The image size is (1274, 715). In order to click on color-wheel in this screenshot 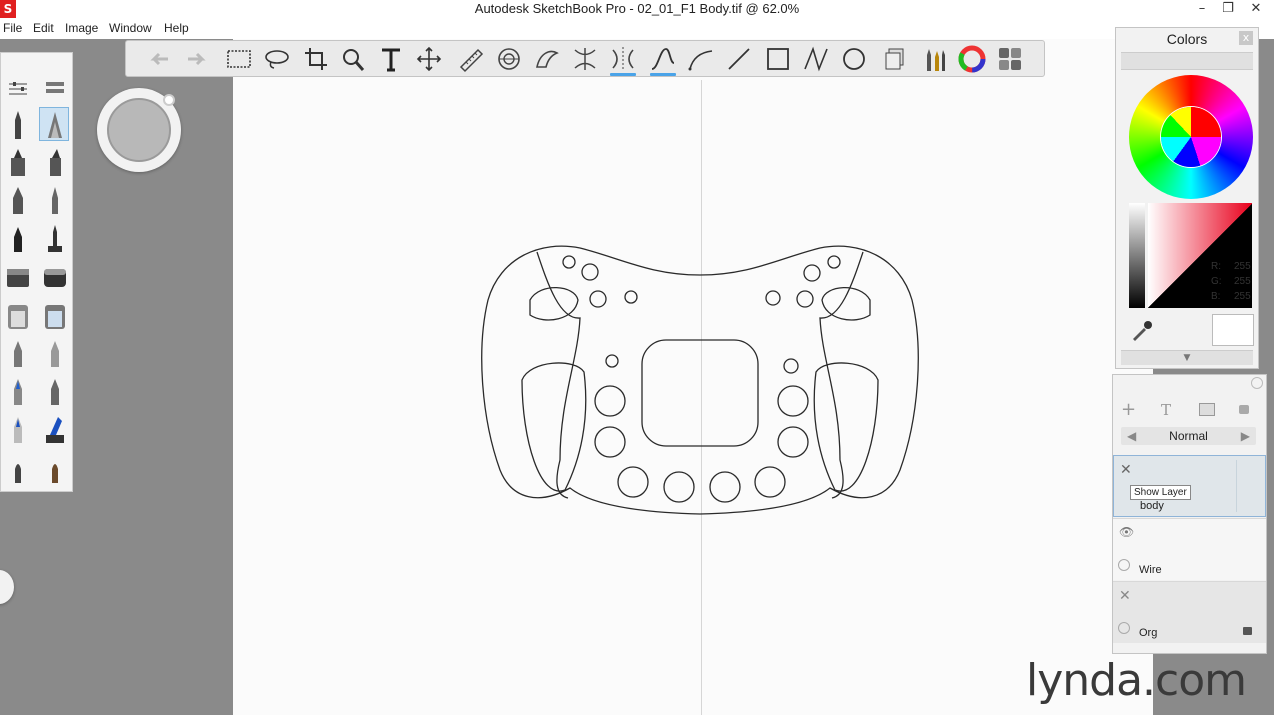, I will do `click(1191, 137)`.